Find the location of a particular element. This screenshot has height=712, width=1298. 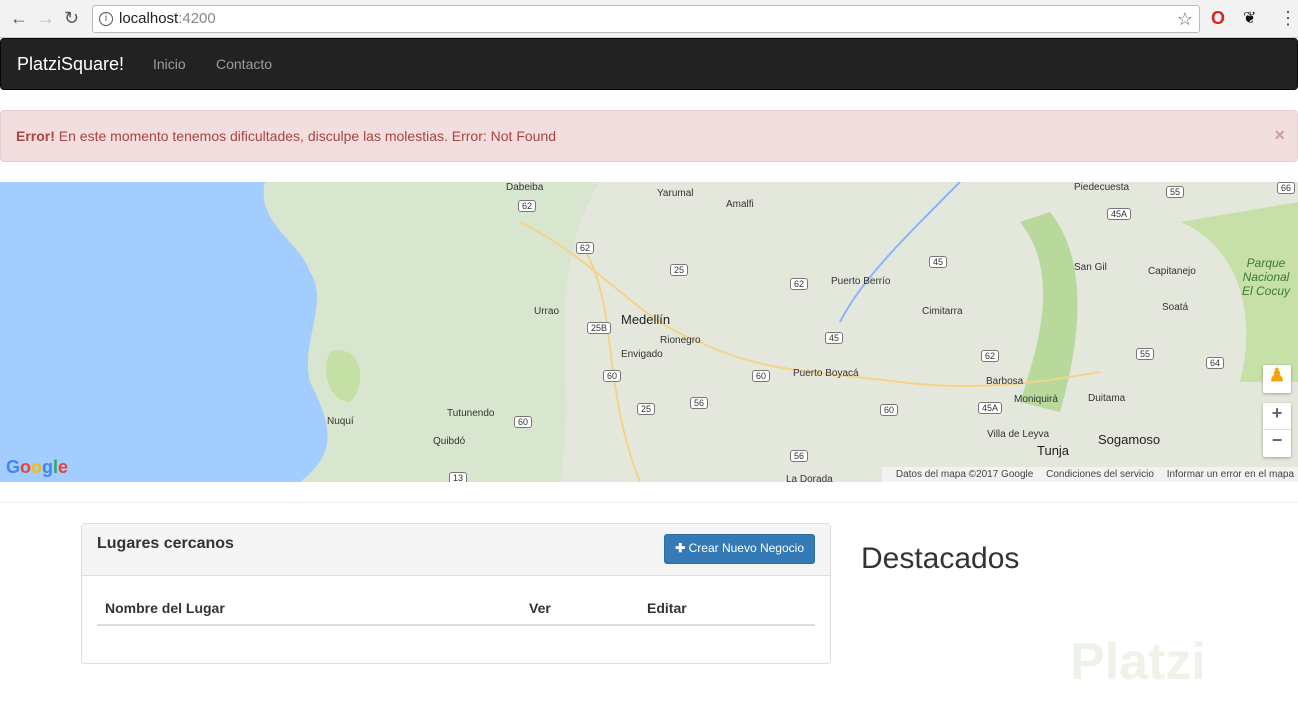

map-place-label: Moniquirá is located at coordinates (1036, 399).